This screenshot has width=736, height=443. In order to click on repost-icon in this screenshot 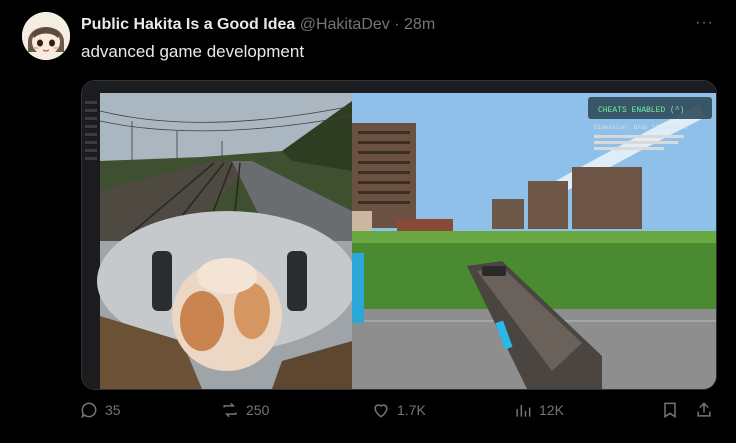, I will do `click(230, 410)`.